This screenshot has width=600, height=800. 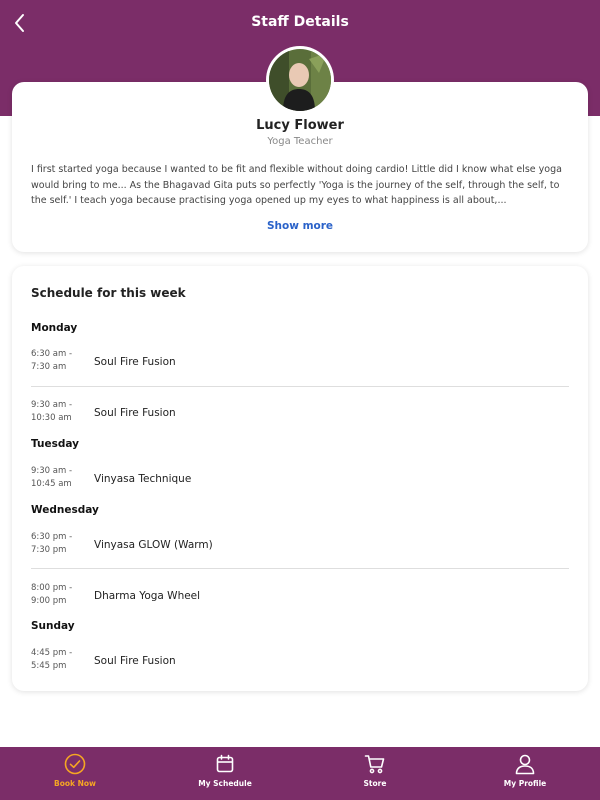 I want to click on slot-class-name: Vinyasa Technique, so click(x=143, y=479).